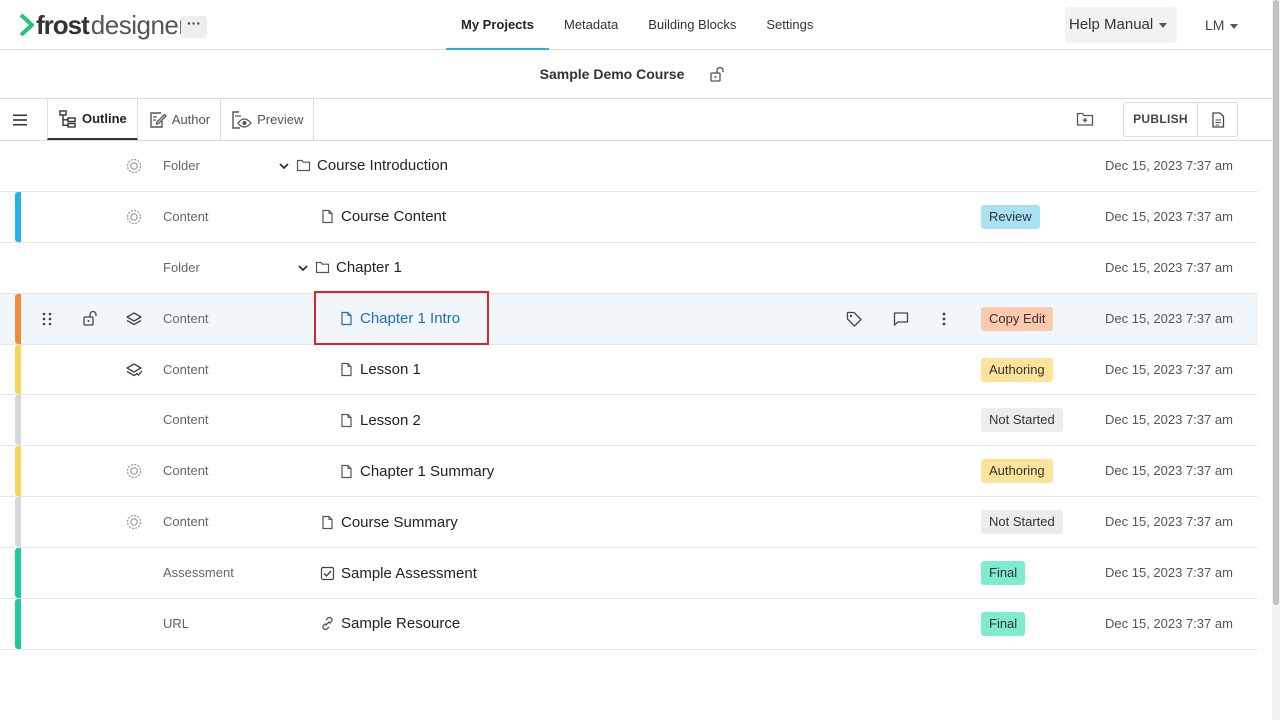 Image resolution: width=1280 pixels, height=720 pixels. What do you see at coordinates (194, 27) in the screenshot?
I see `more-options-button: ···` at bounding box center [194, 27].